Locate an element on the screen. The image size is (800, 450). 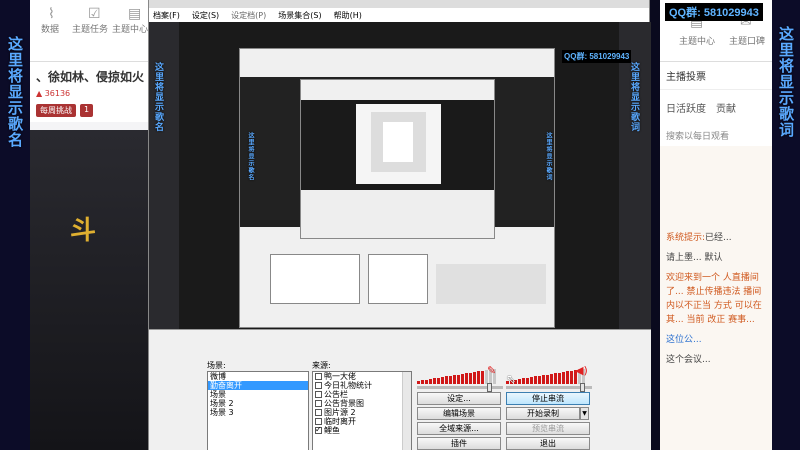
stop-stream-button: 停止串流 is located at coordinates (548, 398).